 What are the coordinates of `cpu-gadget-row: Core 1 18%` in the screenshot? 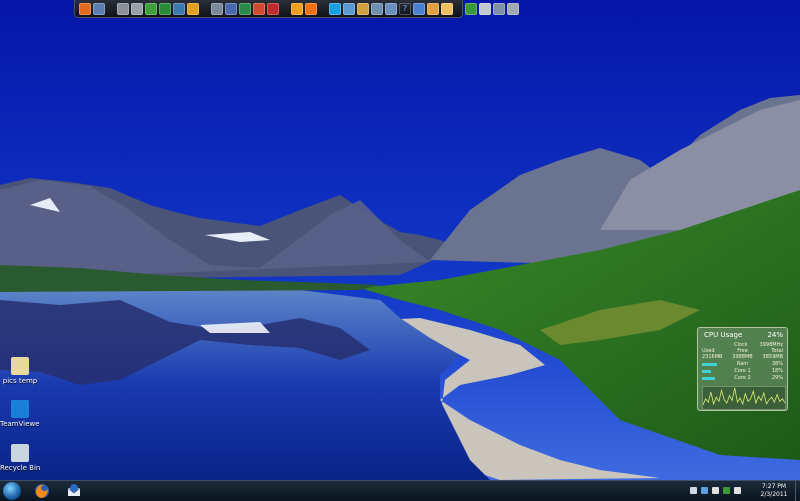 It's located at (742, 371).